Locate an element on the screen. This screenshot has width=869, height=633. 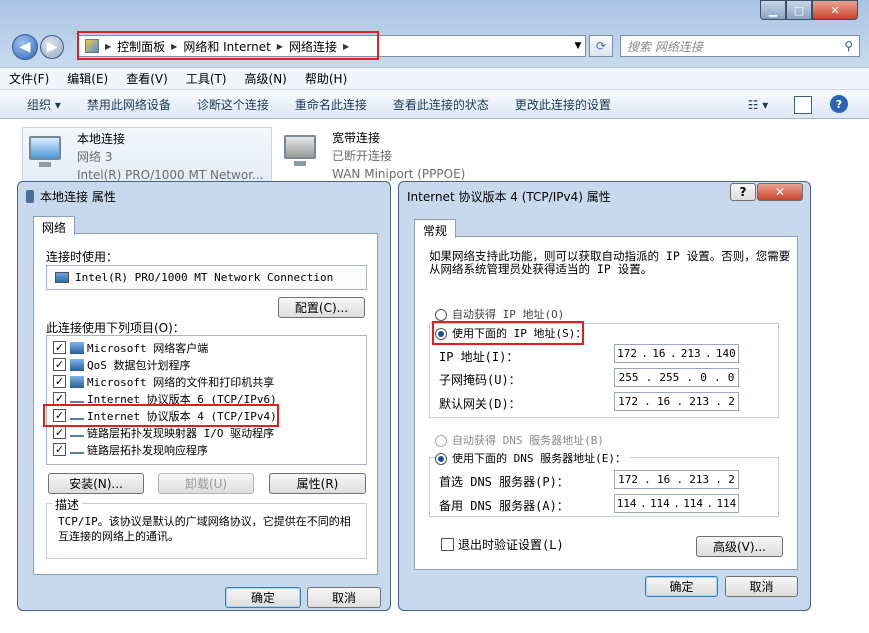
validate-checkbox: 退出时验证设置(L) is located at coordinates (502, 544).